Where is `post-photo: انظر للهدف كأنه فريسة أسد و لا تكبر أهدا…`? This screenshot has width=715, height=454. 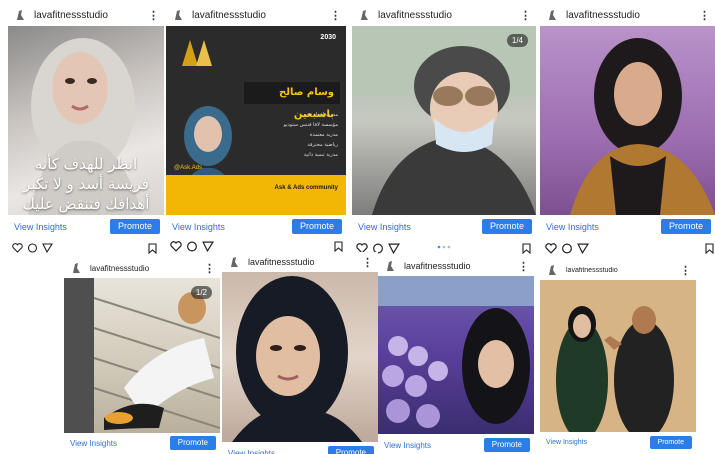
post-photo: انظر للهدف كأنه فريسة أسد و لا تكبر أهدا… is located at coordinates (86, 120).